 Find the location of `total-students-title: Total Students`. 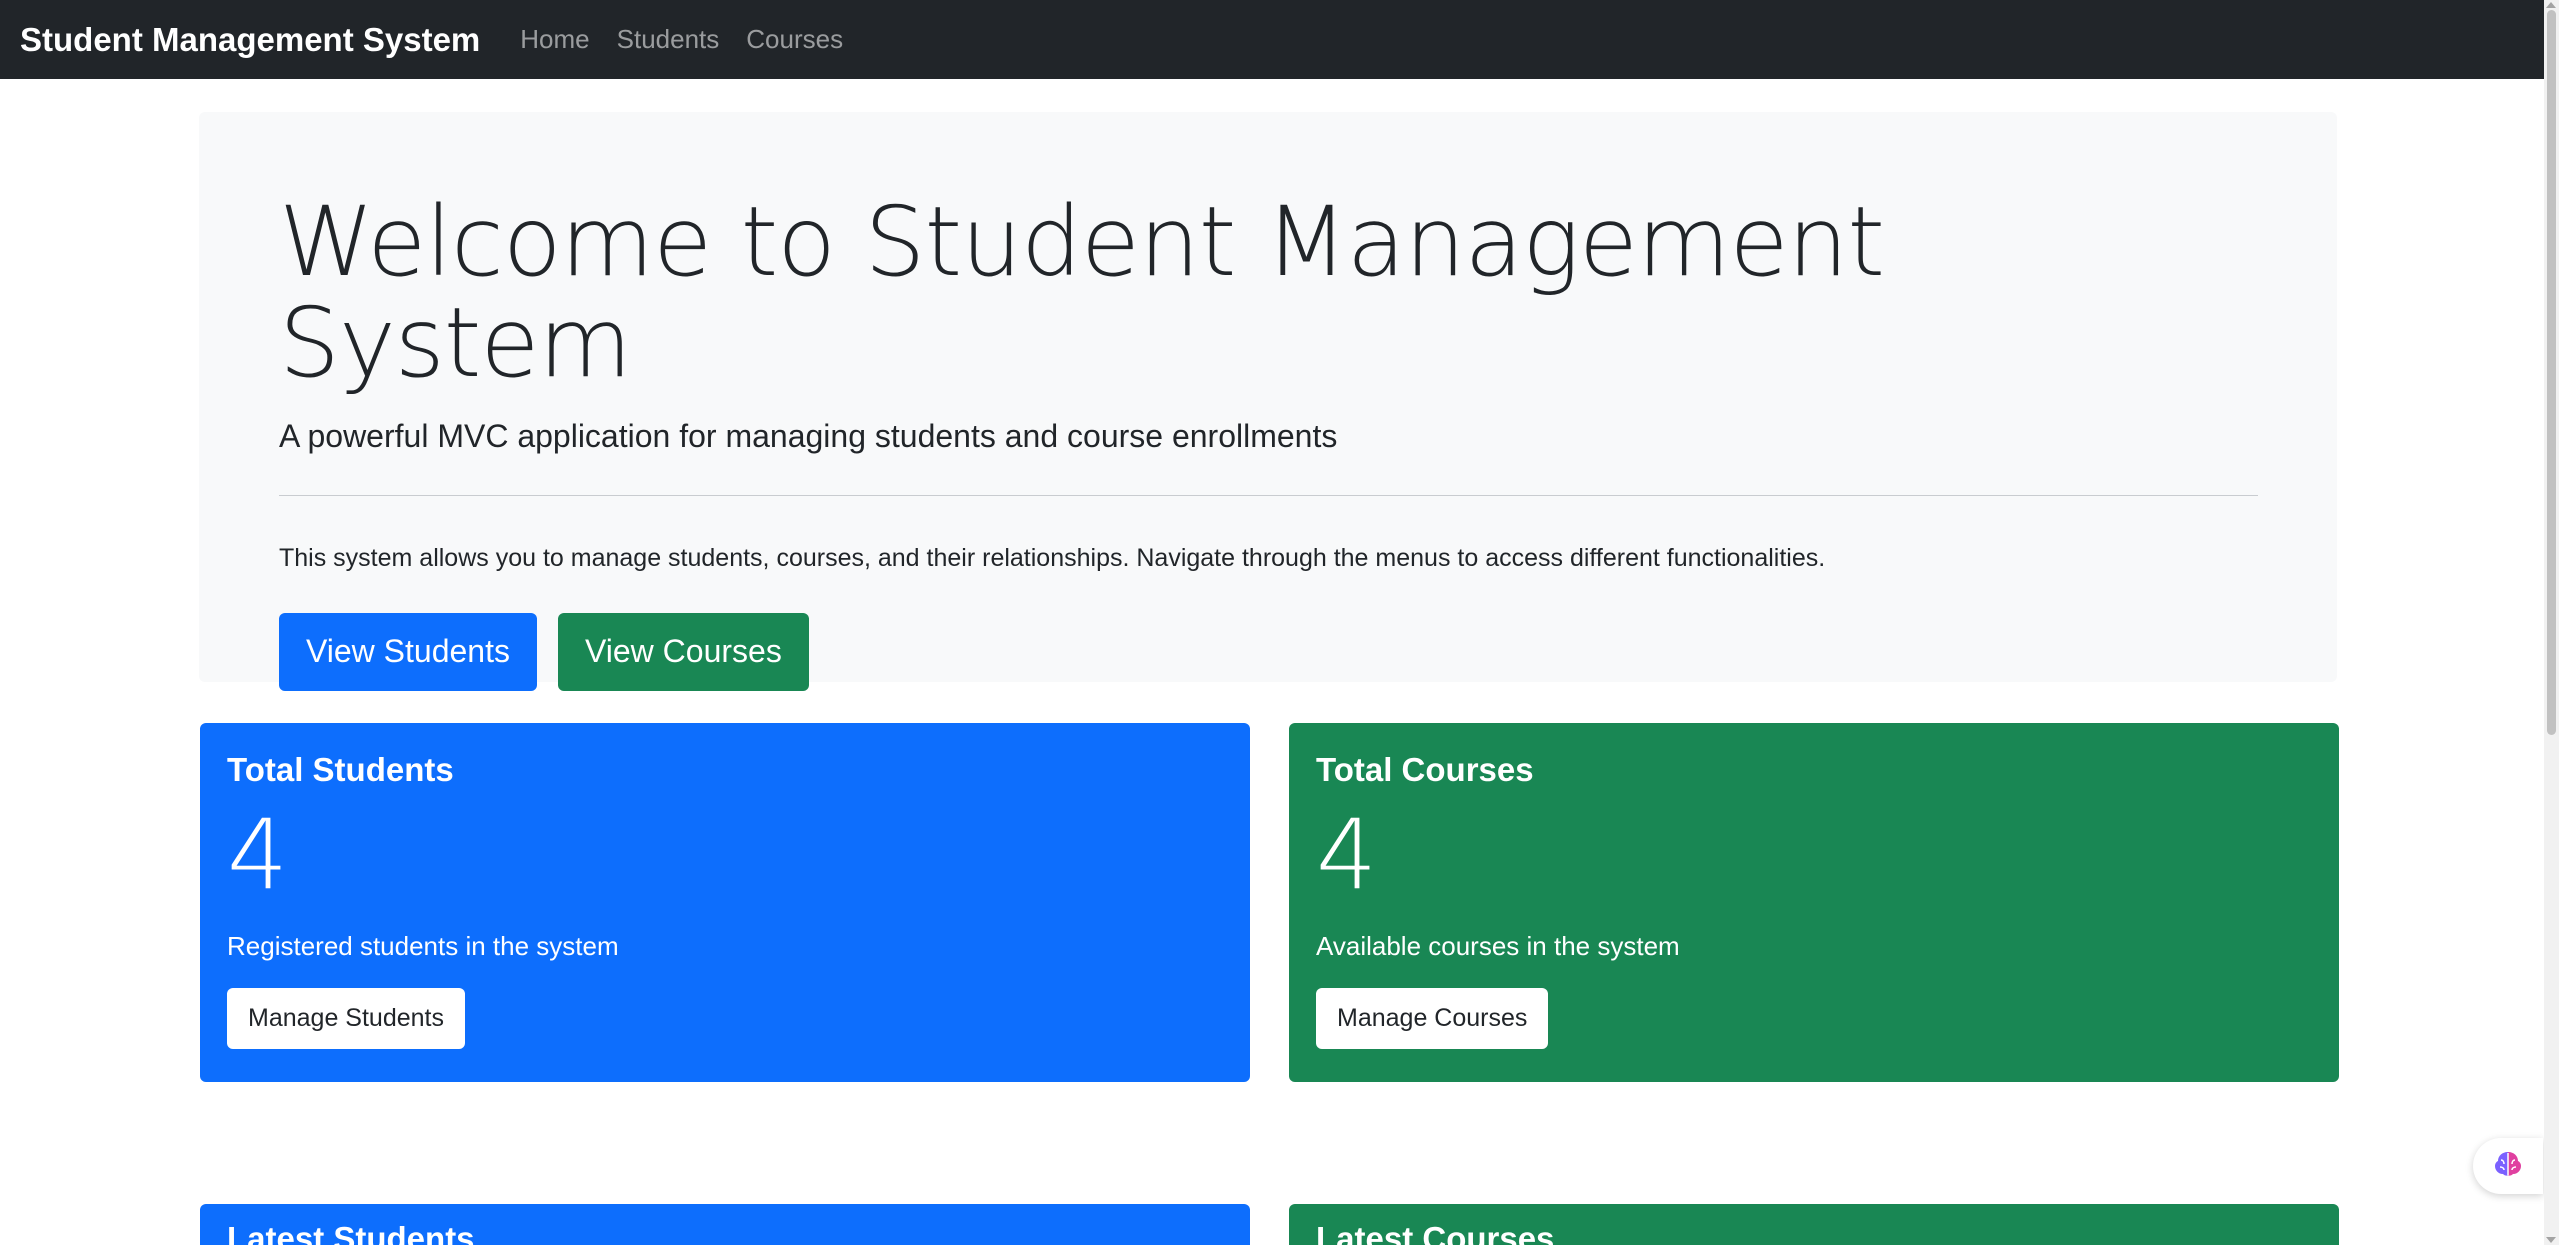

total-students-title: Total Students is located at coordinates (340, 769).